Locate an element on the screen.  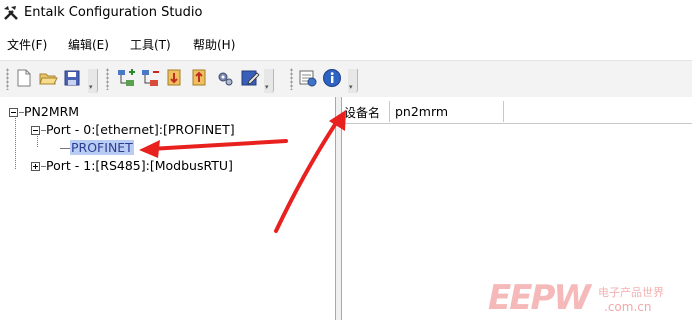
watermark: EEPW 电子产品世界 .com.cn is located at coordinates (588, 298).